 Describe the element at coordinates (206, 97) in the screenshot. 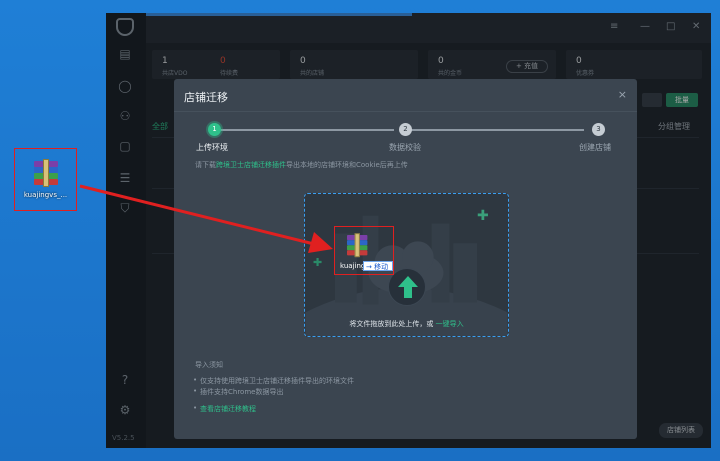

I see `modal-title: 店铺迁移` at that location.